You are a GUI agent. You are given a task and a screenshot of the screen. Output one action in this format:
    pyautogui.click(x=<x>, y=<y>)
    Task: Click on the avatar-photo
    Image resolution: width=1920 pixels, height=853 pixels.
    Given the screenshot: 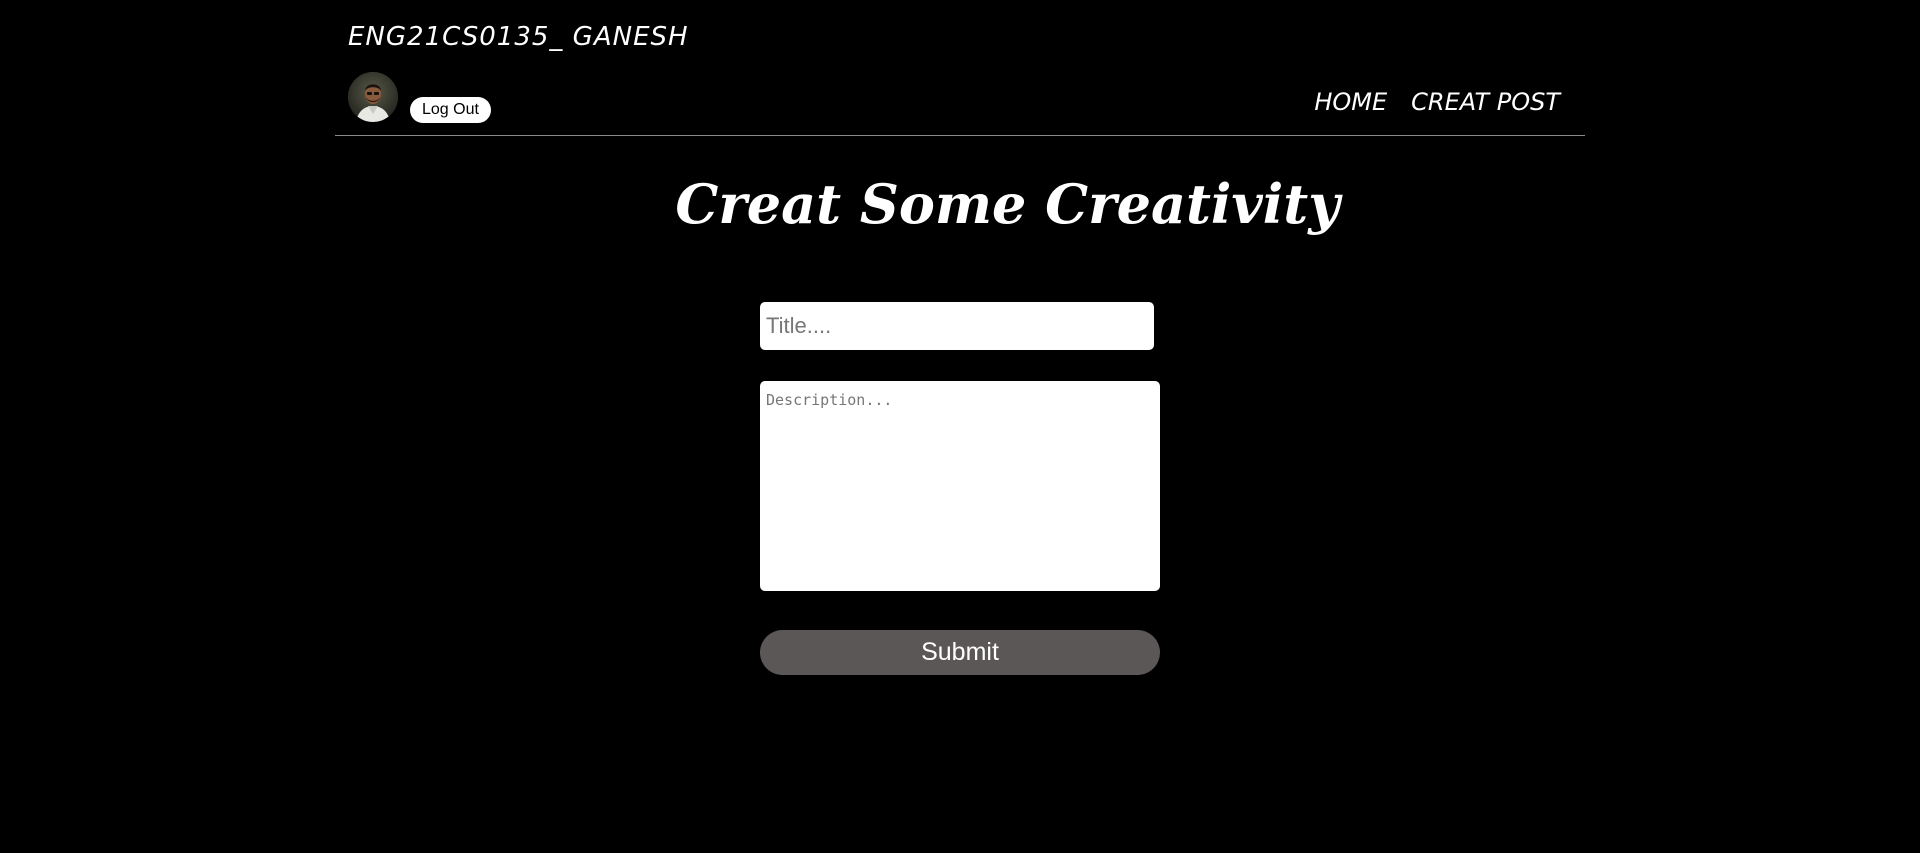 What is the action you would take?
    pyautogui.click(x=373, y=97)
    